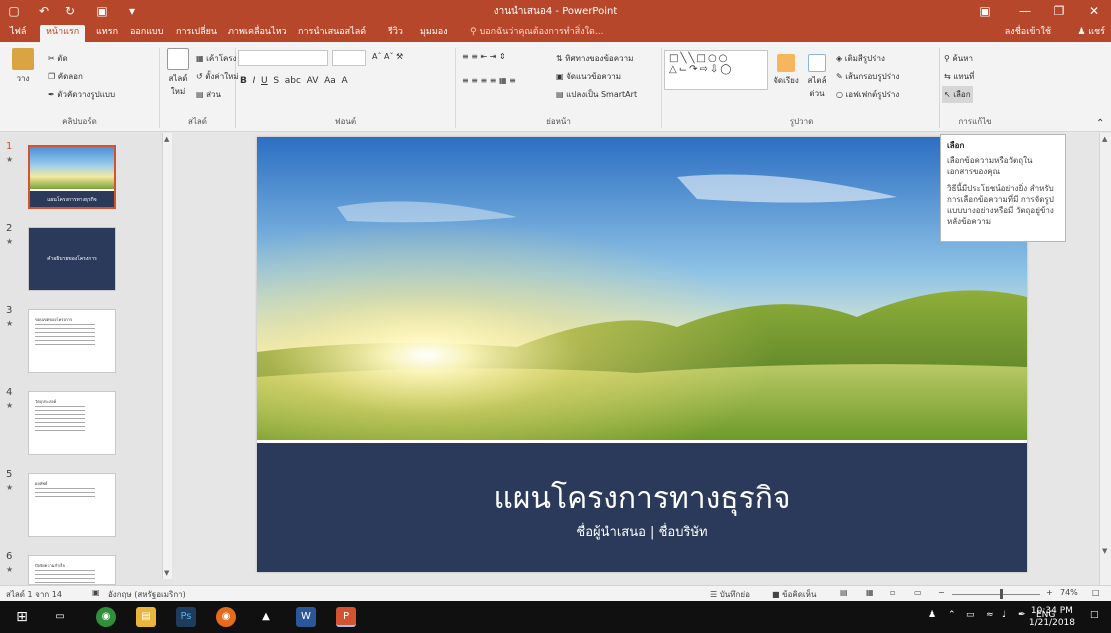 This screenshot has width=1111, height=633. Describe the element at coordinates (434, 33) in the screenshot. I see `tab-view: มุมมอง` at that location.